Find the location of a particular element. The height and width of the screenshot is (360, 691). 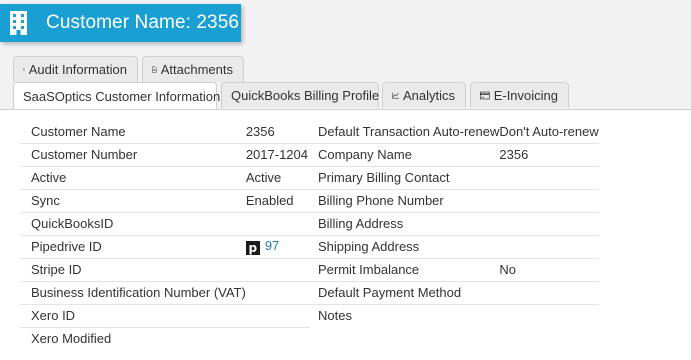

page-title: Customer Name: 2356 is located at coordinates (143, 22).